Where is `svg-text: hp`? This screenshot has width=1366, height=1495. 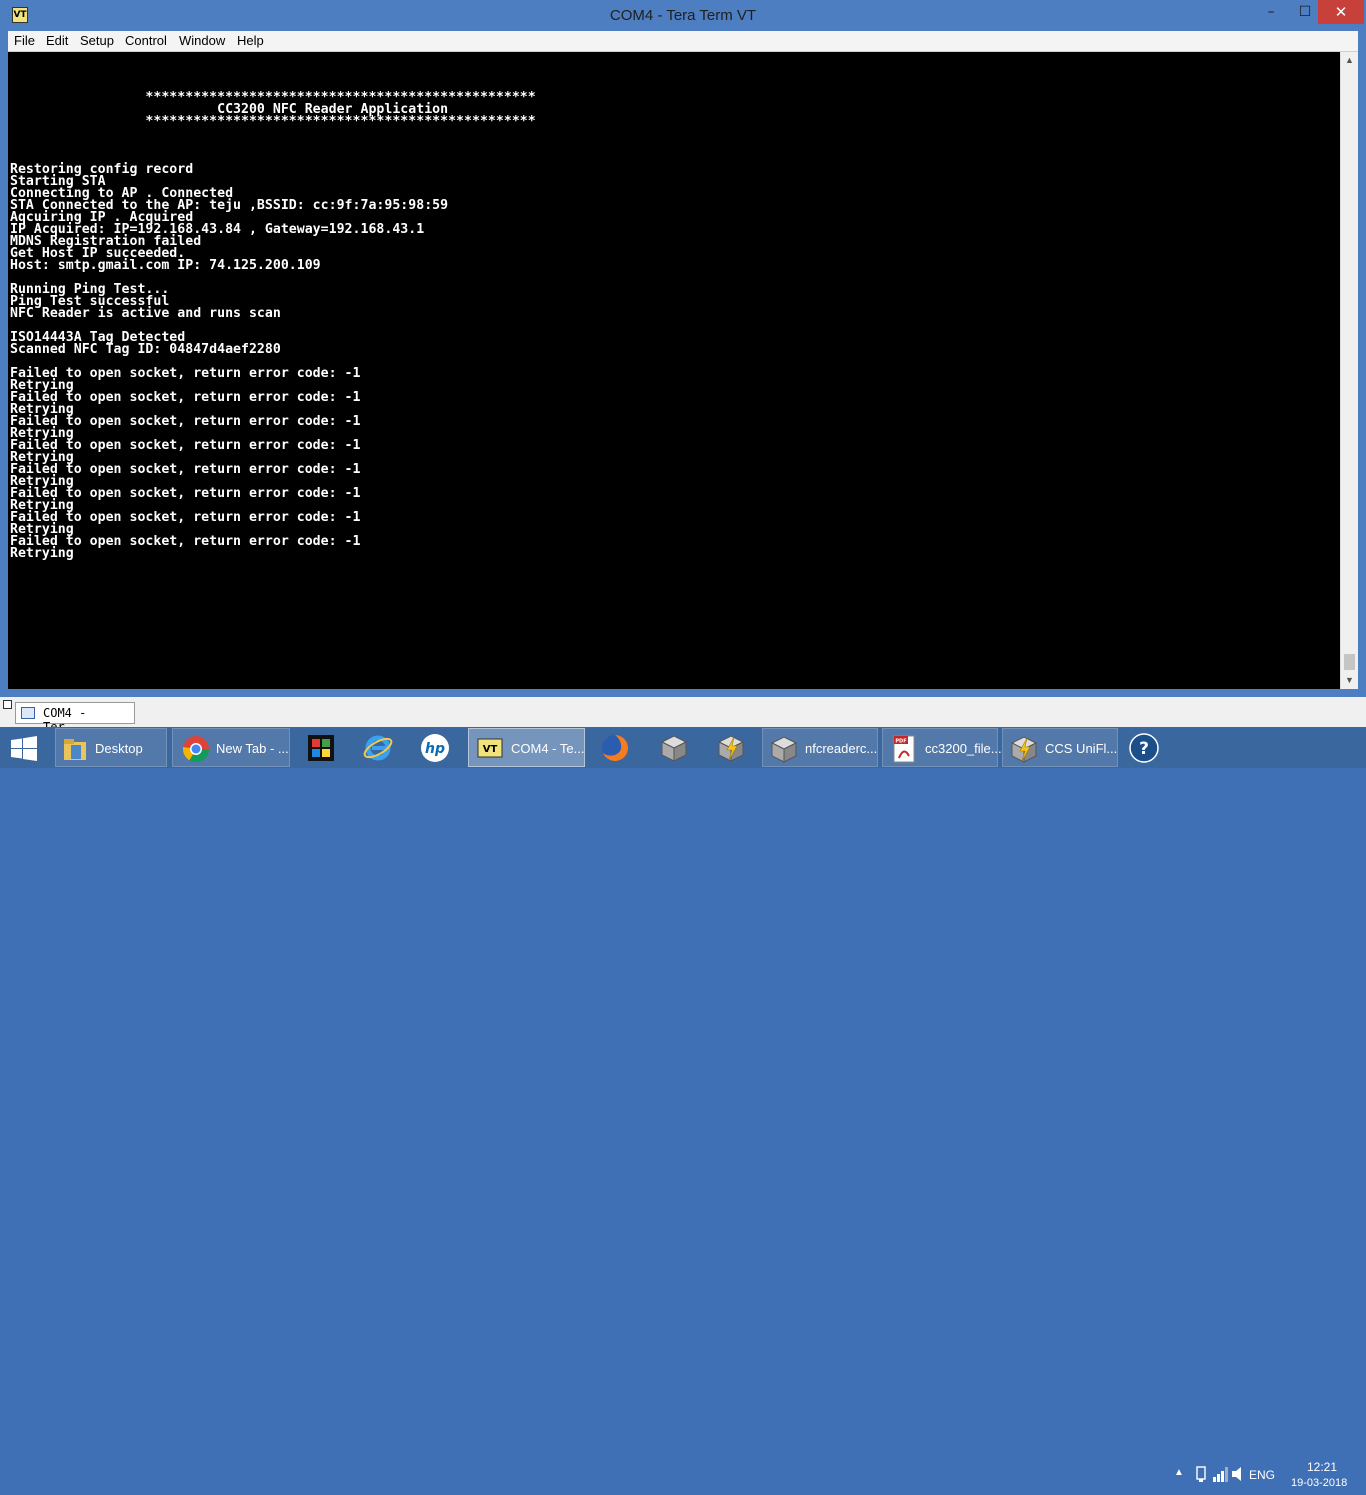 svg-text: hp is located at coordinates (435, 749).